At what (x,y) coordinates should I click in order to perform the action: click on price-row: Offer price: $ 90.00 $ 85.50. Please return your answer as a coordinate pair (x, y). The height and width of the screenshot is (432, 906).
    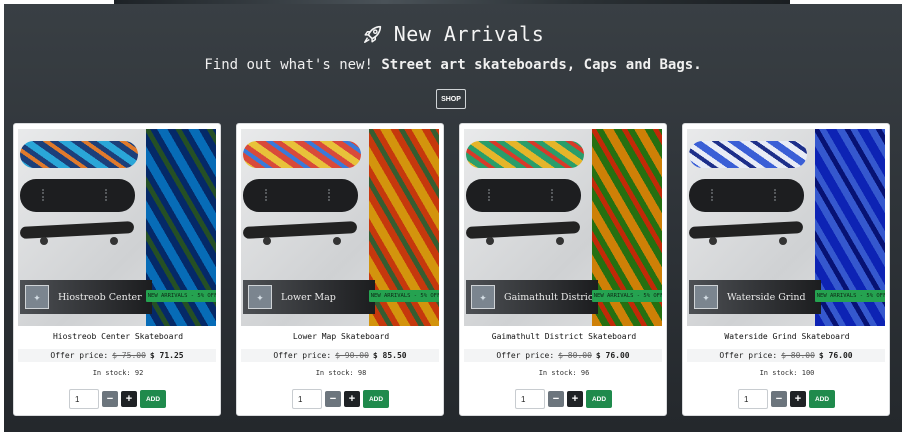
    Looking at the image, I should click on (340, 355).